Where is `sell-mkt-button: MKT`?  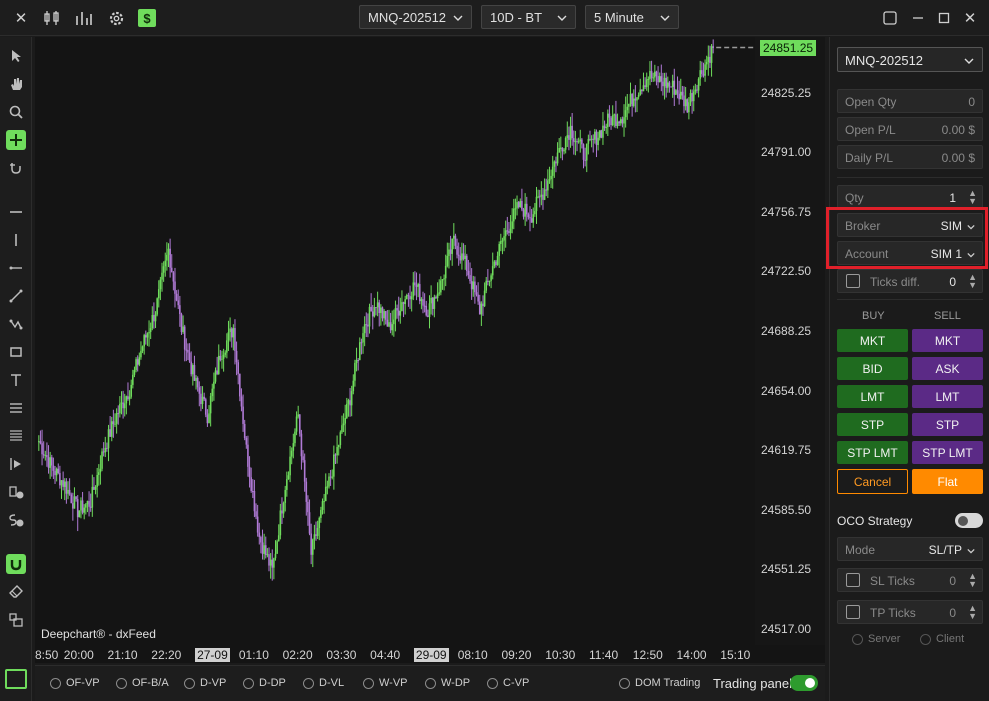
sell-mkt-button: MKT is located at coordinates (947, 340).